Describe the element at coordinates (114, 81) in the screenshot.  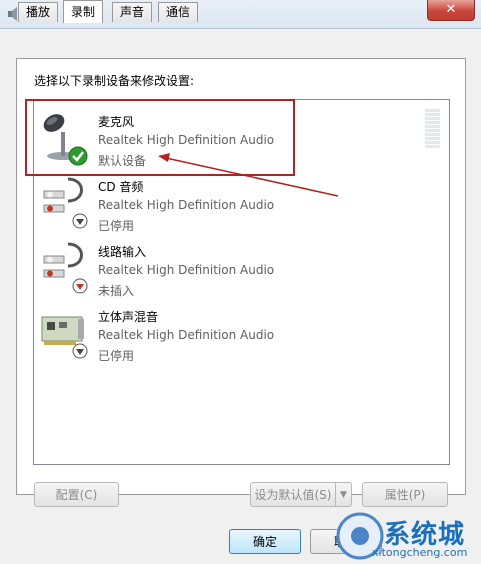
I see `instruction-text: 选择以下录制设备来修改设置:` at that location.